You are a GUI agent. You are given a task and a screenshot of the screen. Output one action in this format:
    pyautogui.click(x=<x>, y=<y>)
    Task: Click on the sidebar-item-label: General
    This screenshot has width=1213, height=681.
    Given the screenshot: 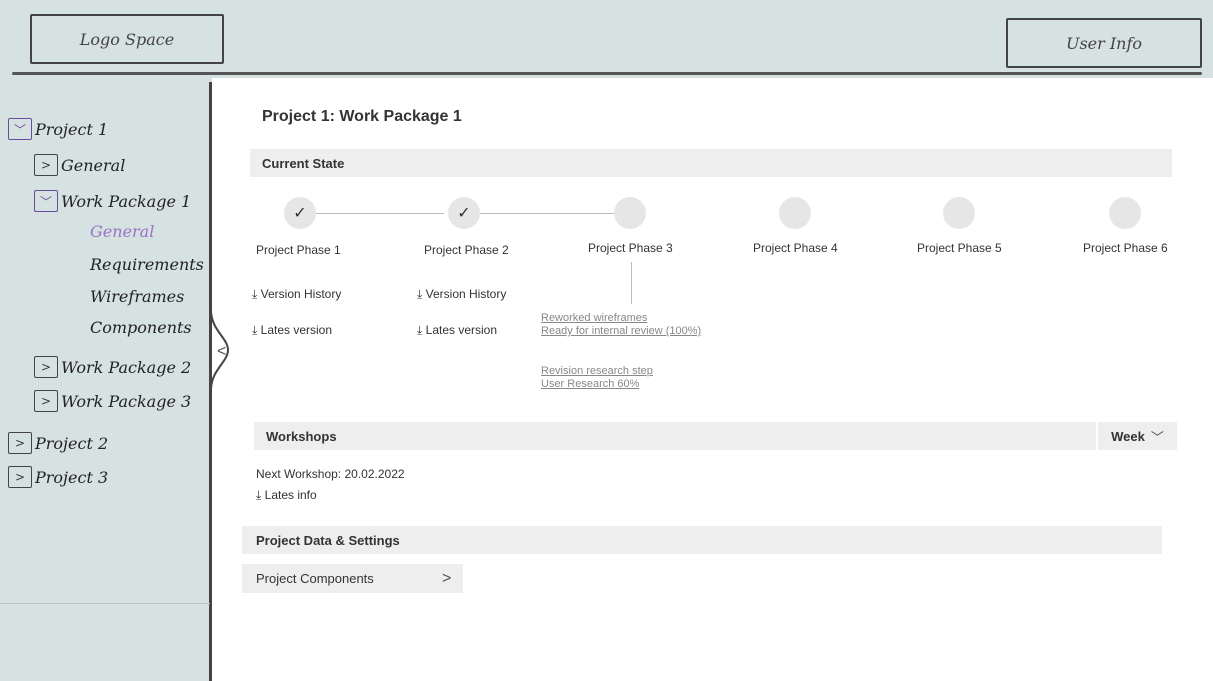 What is the action you would take?
    pyautogui.click(x=93, y=165)
    